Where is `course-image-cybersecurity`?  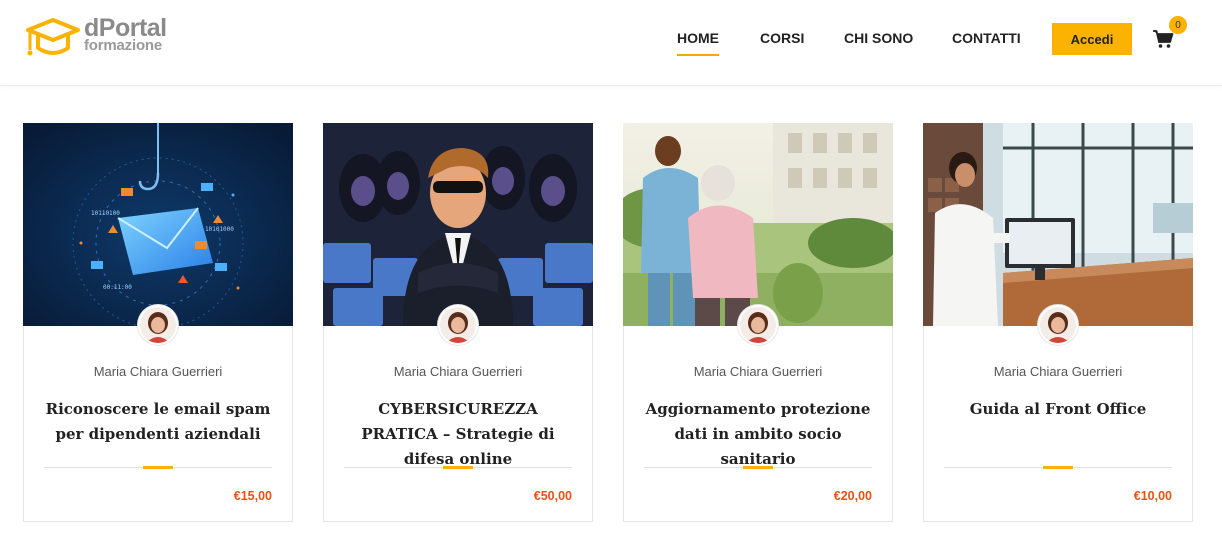
course-image-cybersecurity is located at coordinates (458, 224).